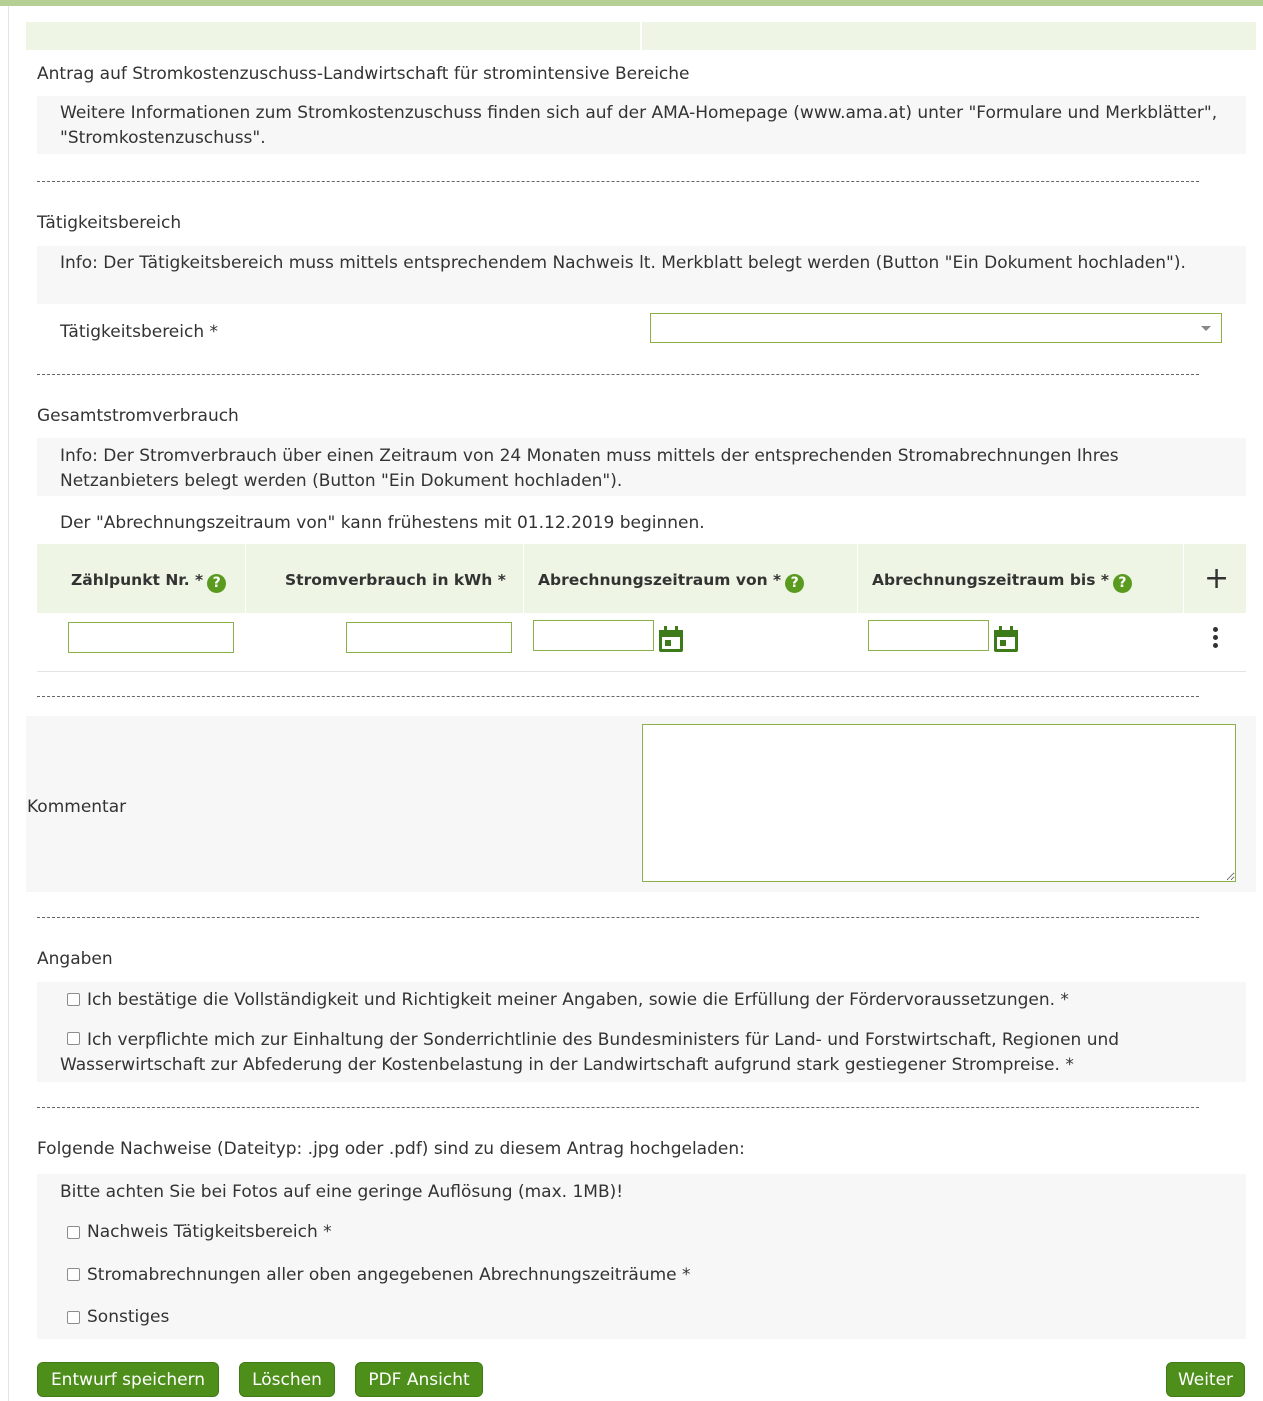  What do you see at coordinates (137, 580) in the screenshot?
I see `column-header-label: Zählpunkt Nr. *` at bounding box center [137, 580].